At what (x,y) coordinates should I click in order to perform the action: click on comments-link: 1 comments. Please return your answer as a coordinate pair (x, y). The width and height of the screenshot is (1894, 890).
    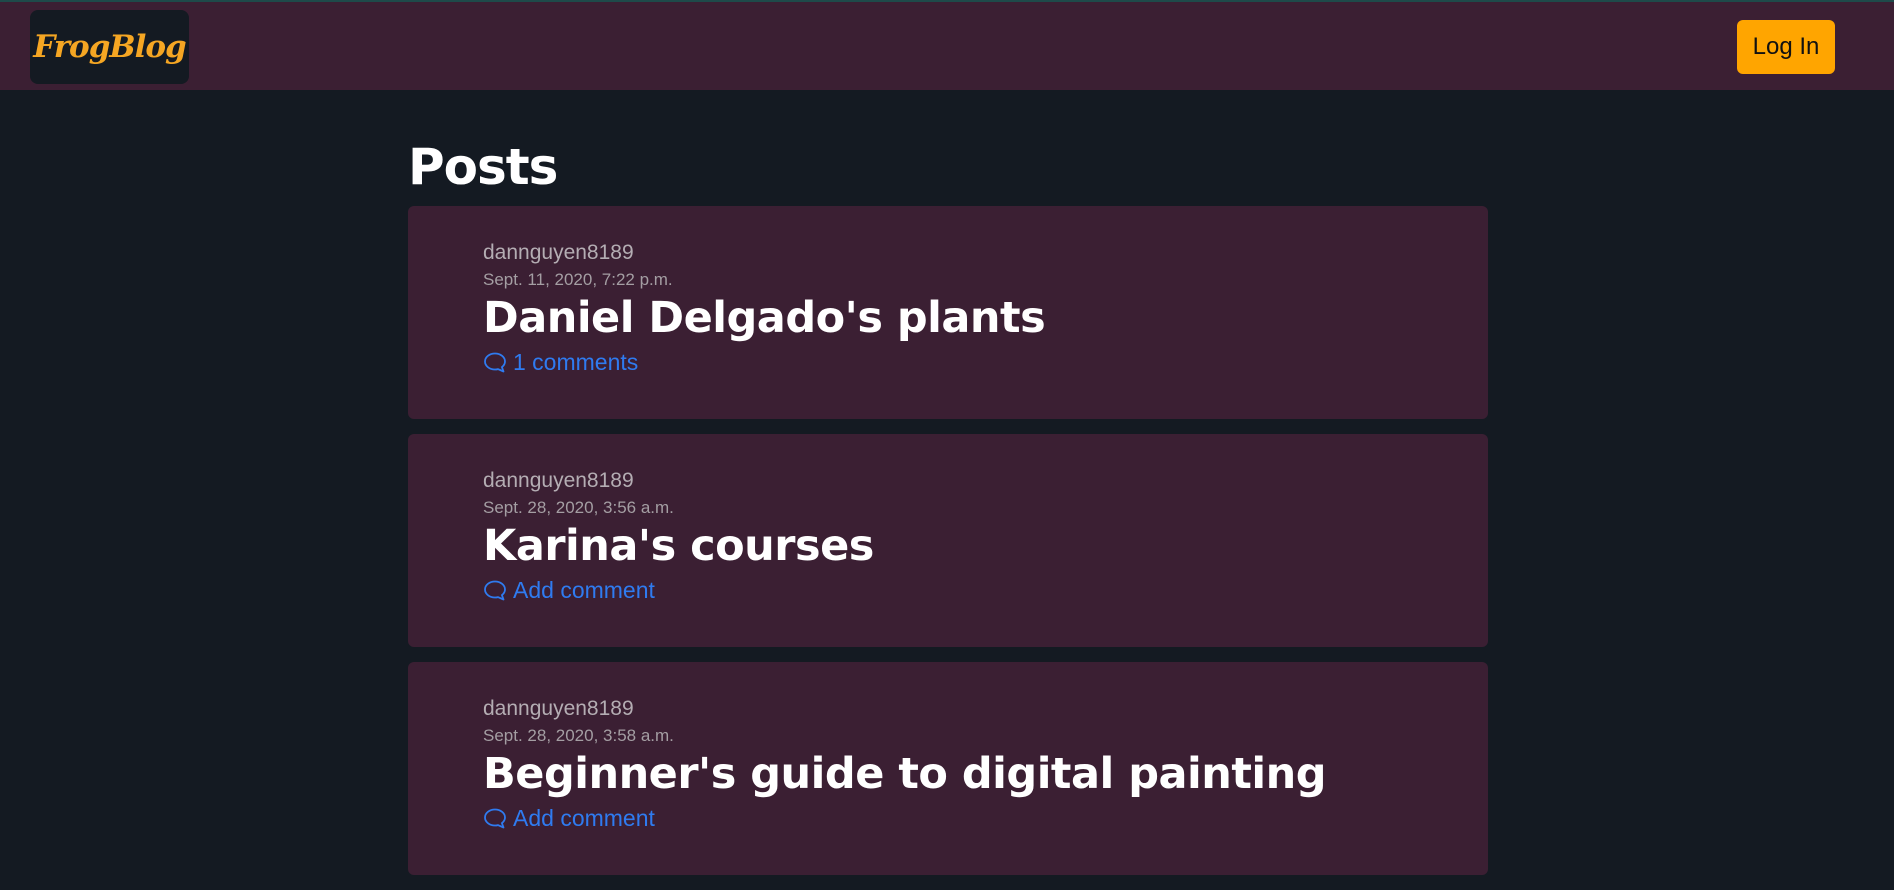
    Looking at the image, I should click on (764, 362).